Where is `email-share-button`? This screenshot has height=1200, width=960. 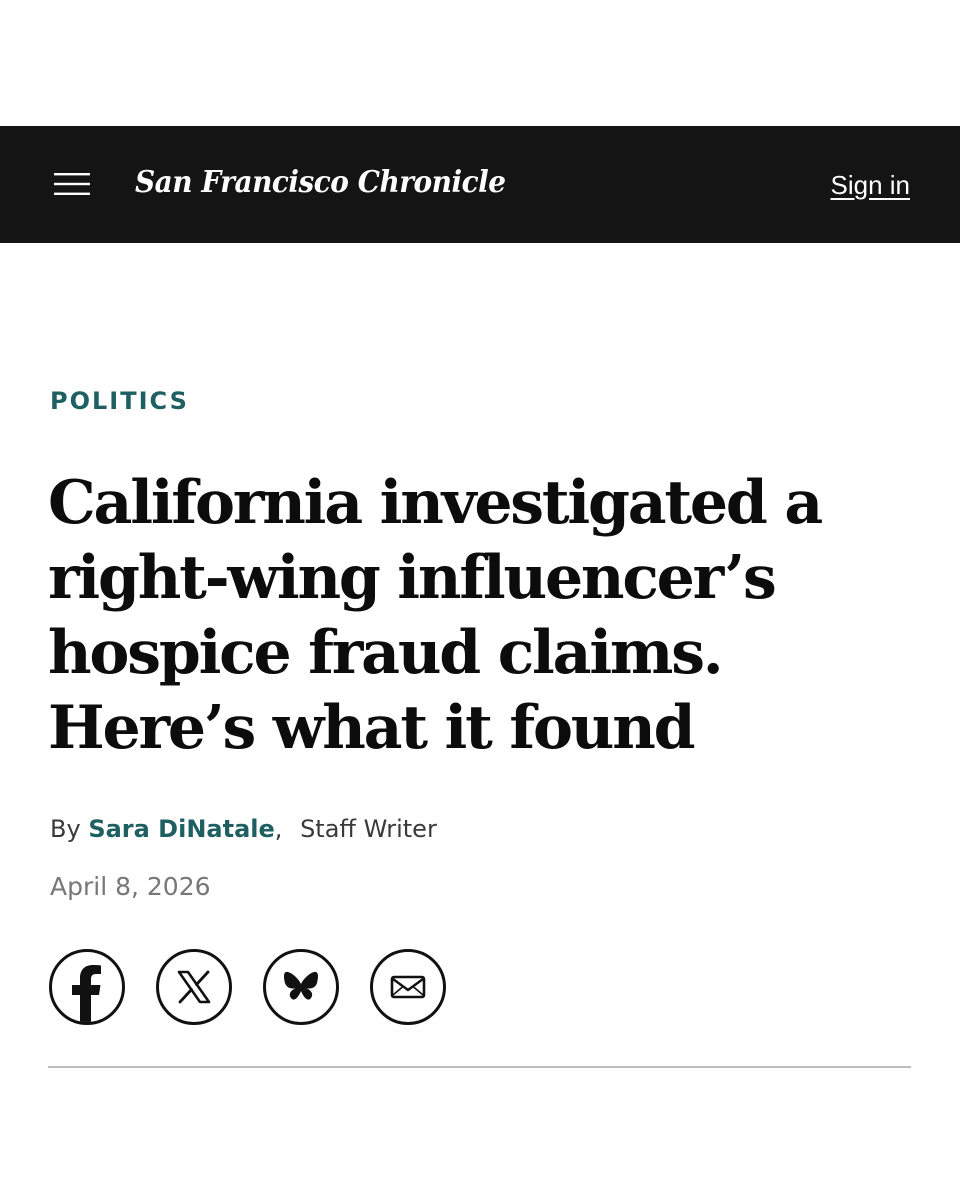
email-share-button is located at coordinates (408, 987).